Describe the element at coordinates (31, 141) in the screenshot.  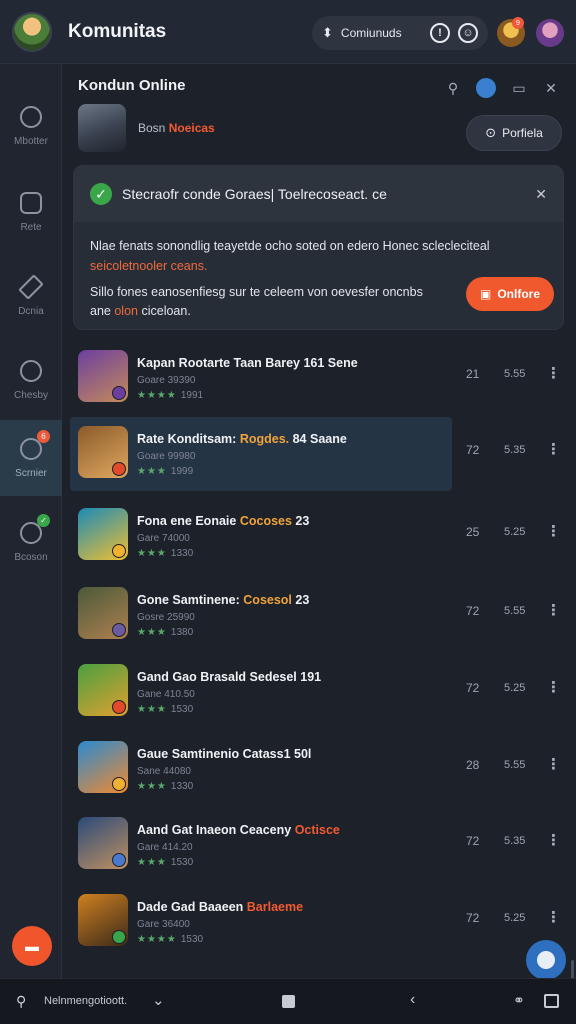
I see `sidebar-item-label: Mbotter` at that location.